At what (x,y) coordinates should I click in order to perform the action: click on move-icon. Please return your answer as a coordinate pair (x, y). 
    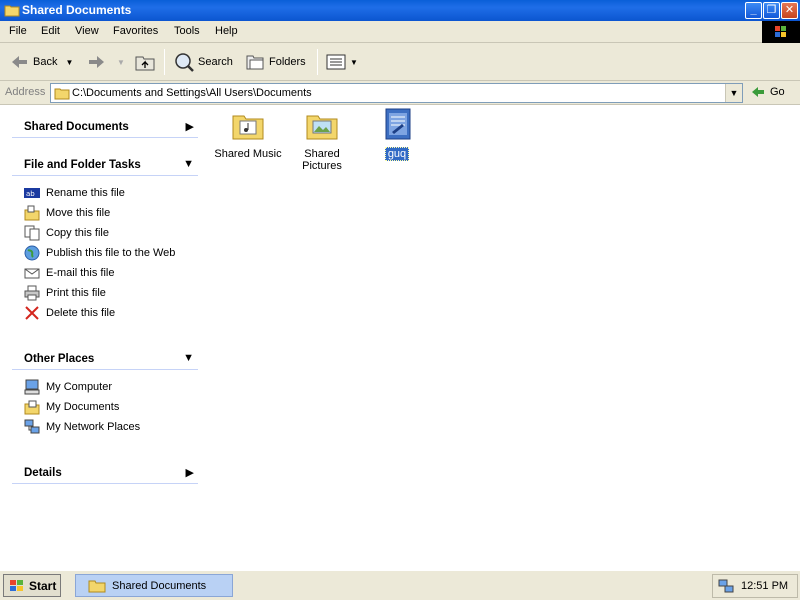
    Looking at the image, I should click on (32, 213).